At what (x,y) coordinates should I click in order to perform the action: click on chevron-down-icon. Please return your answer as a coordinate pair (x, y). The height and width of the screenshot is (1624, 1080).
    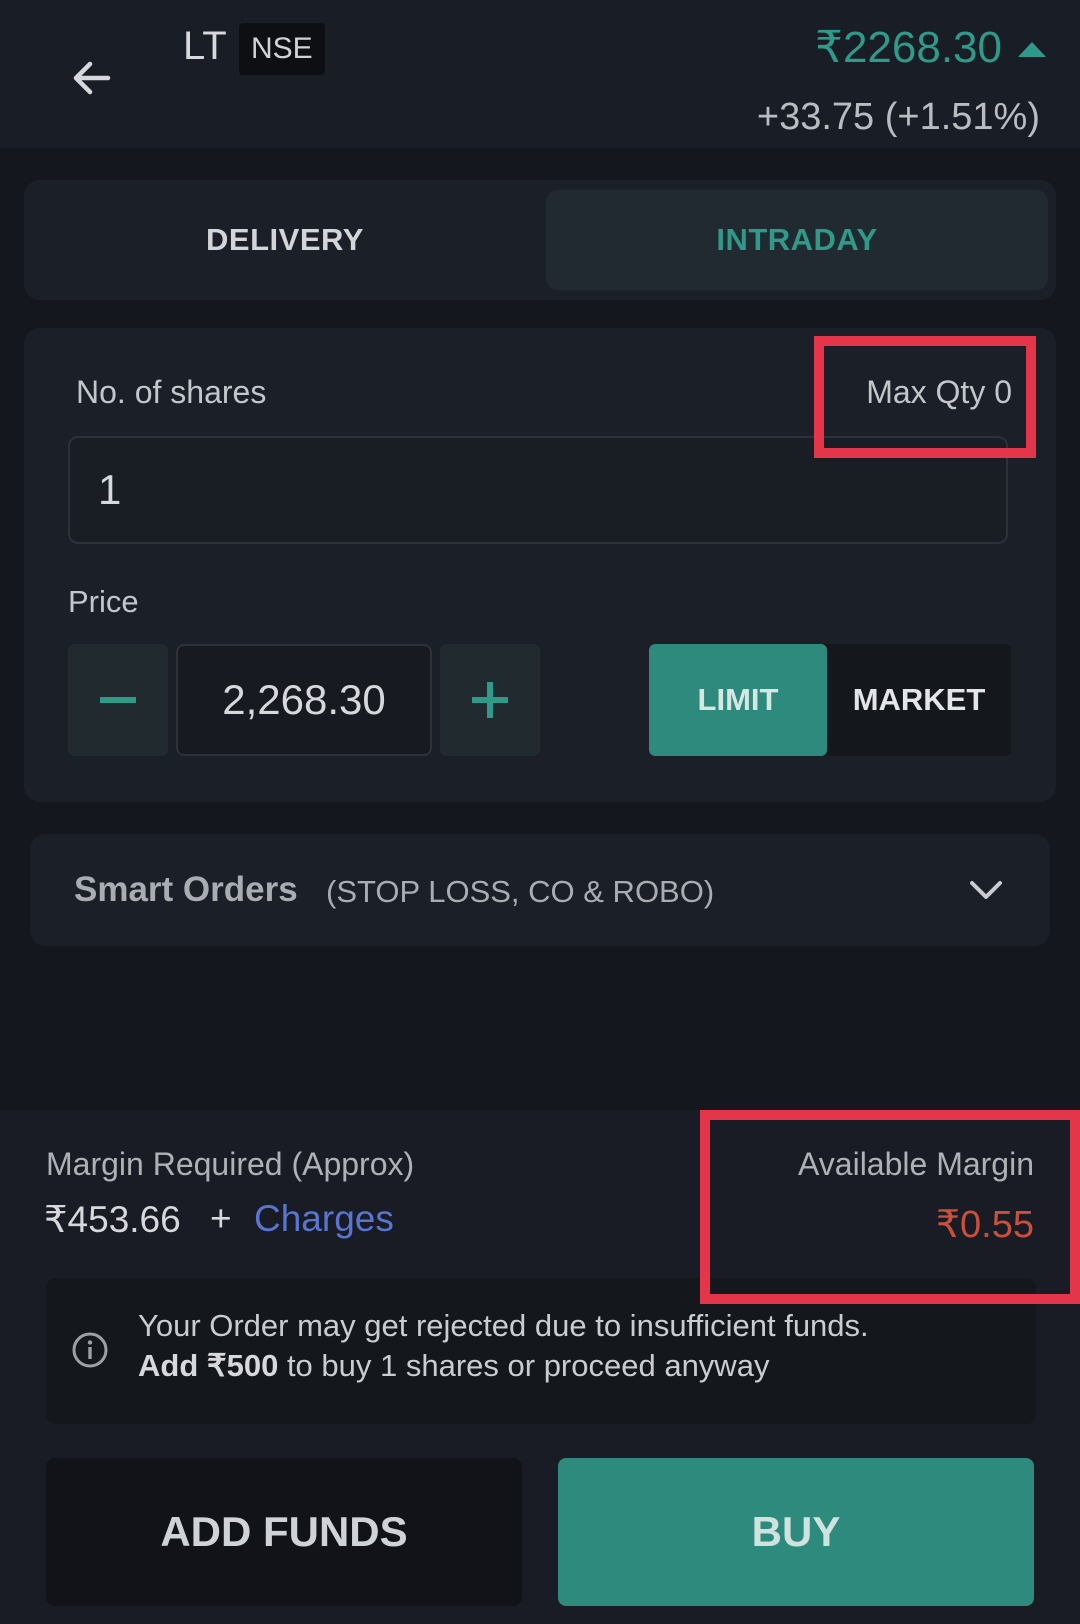
    Looking at the image, I should click on (986, 890).